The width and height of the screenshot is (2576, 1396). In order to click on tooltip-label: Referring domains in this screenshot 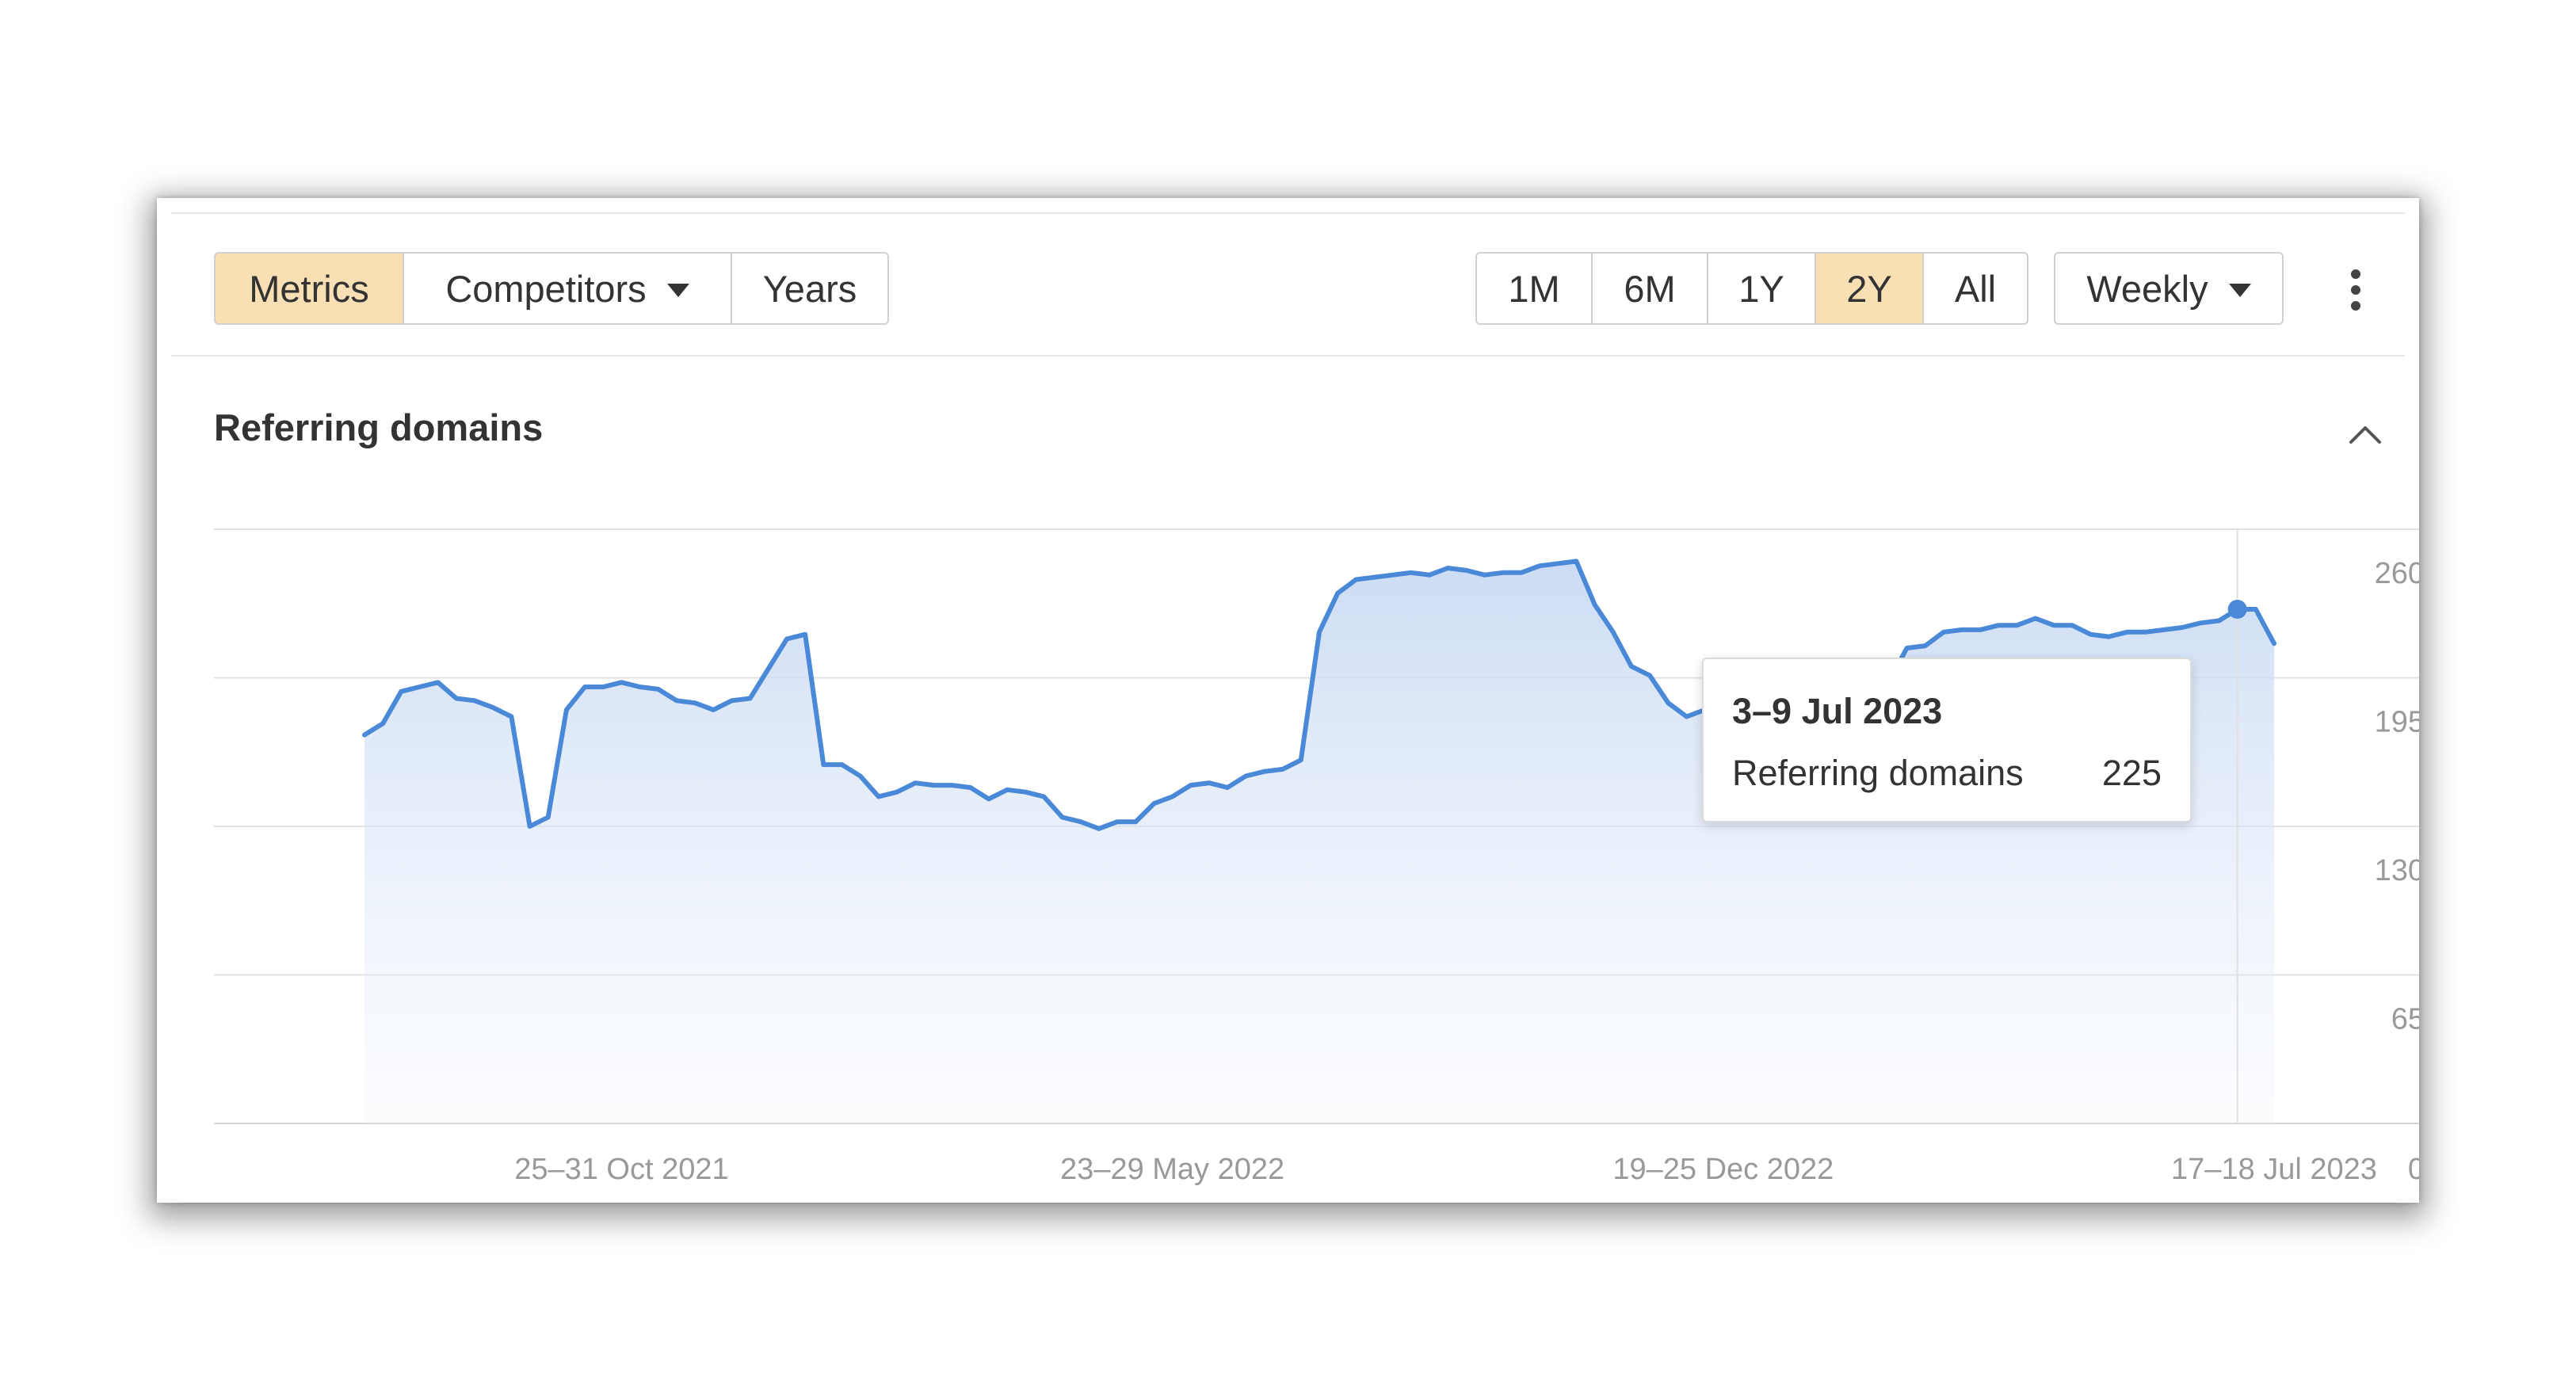, I will do `click(1878, 773)`.